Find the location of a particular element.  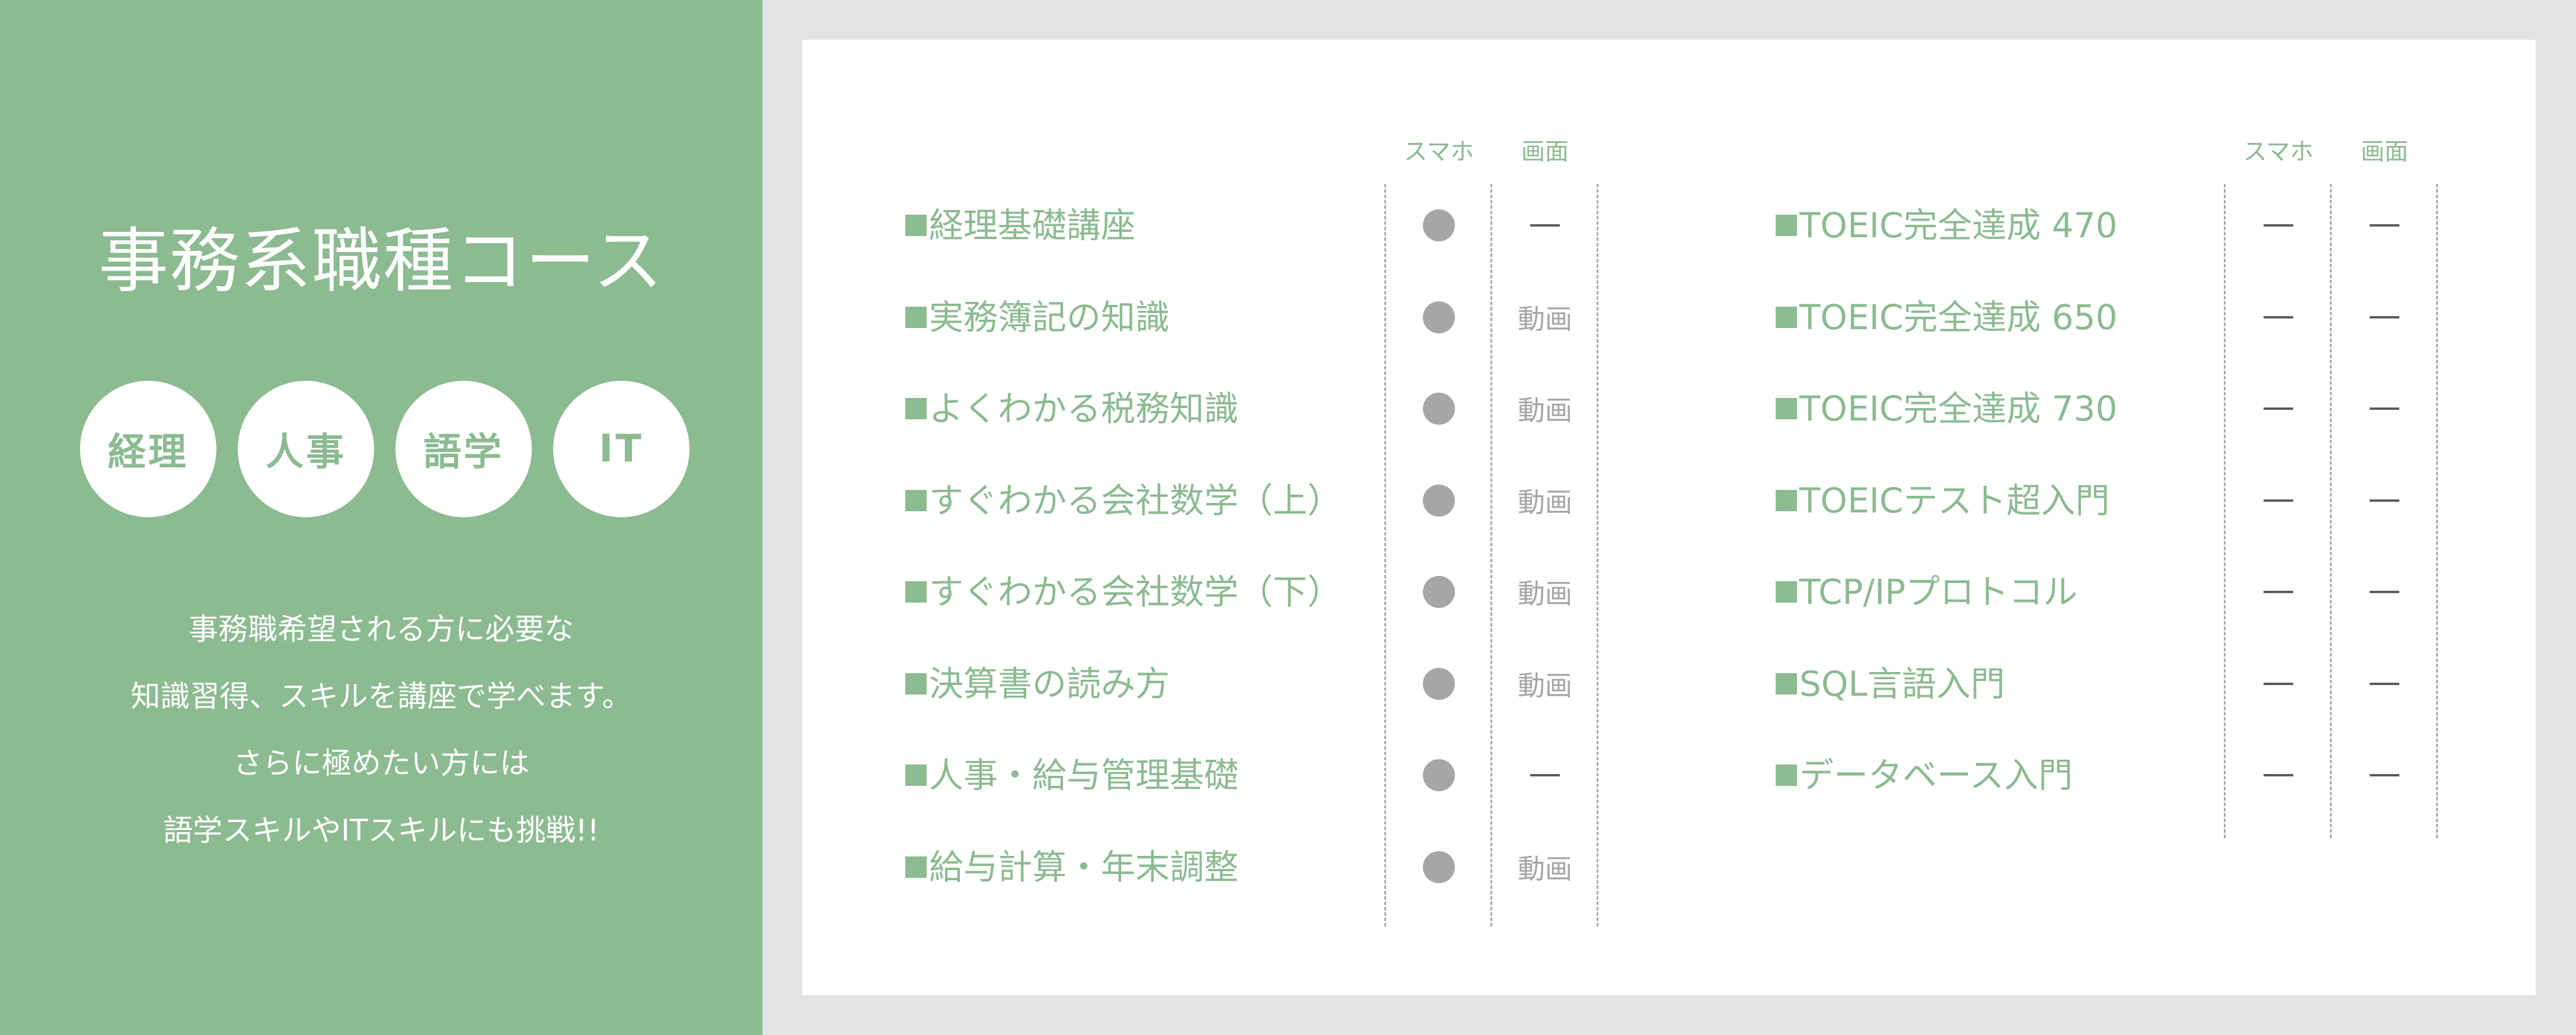

course-name-link: TOEIC完全達成 650 is located at coordinates (1946, 318).